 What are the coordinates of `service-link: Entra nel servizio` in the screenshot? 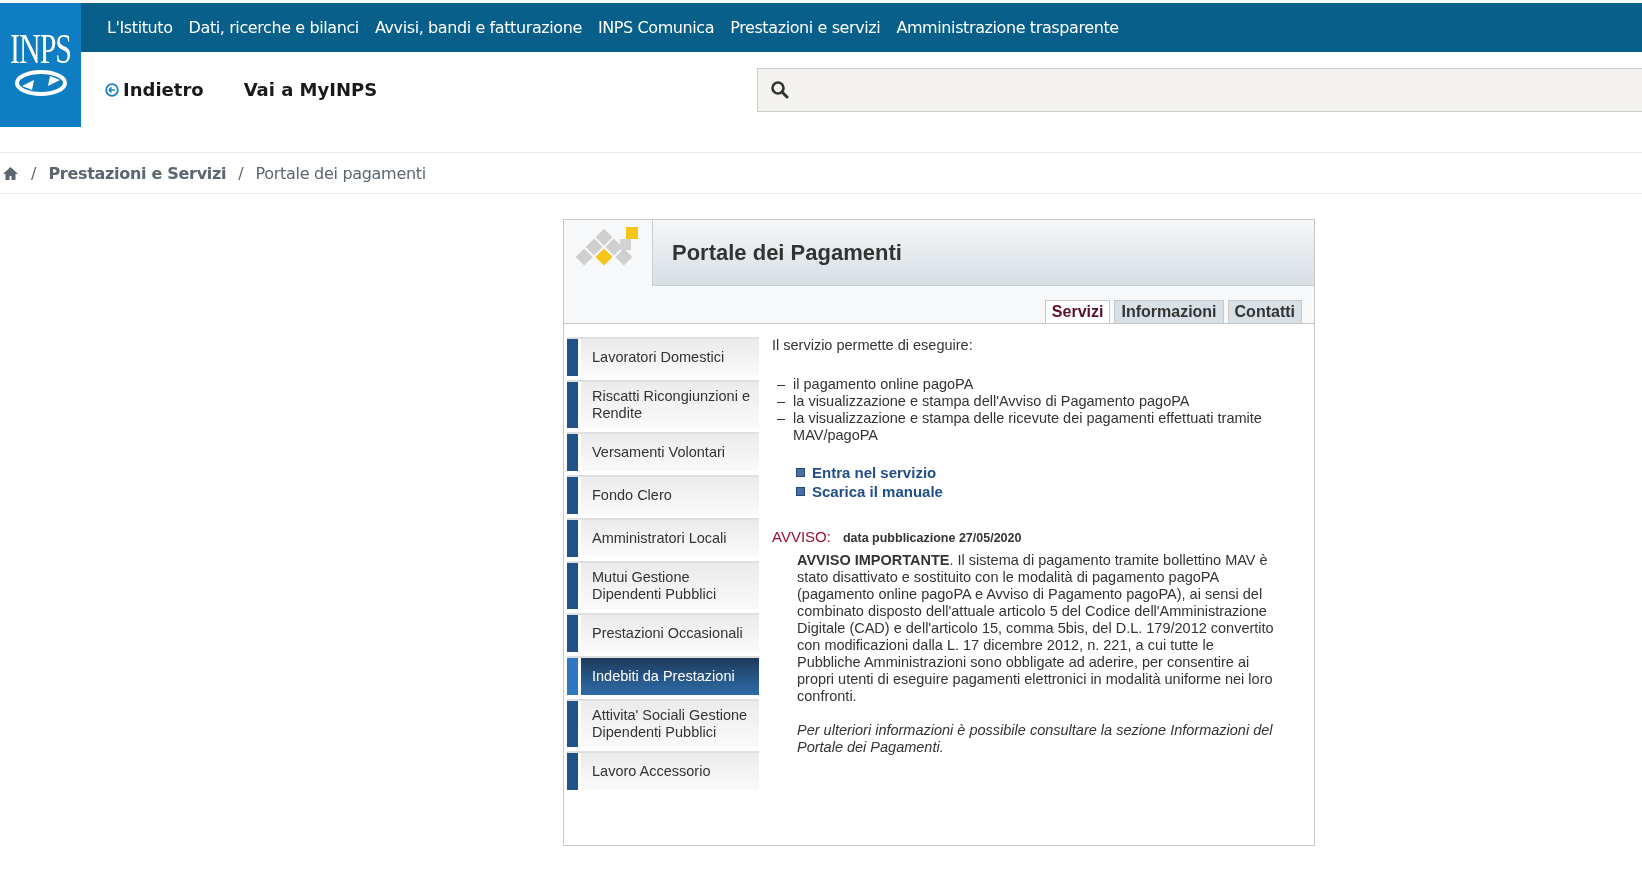 It's located at (874, 472).